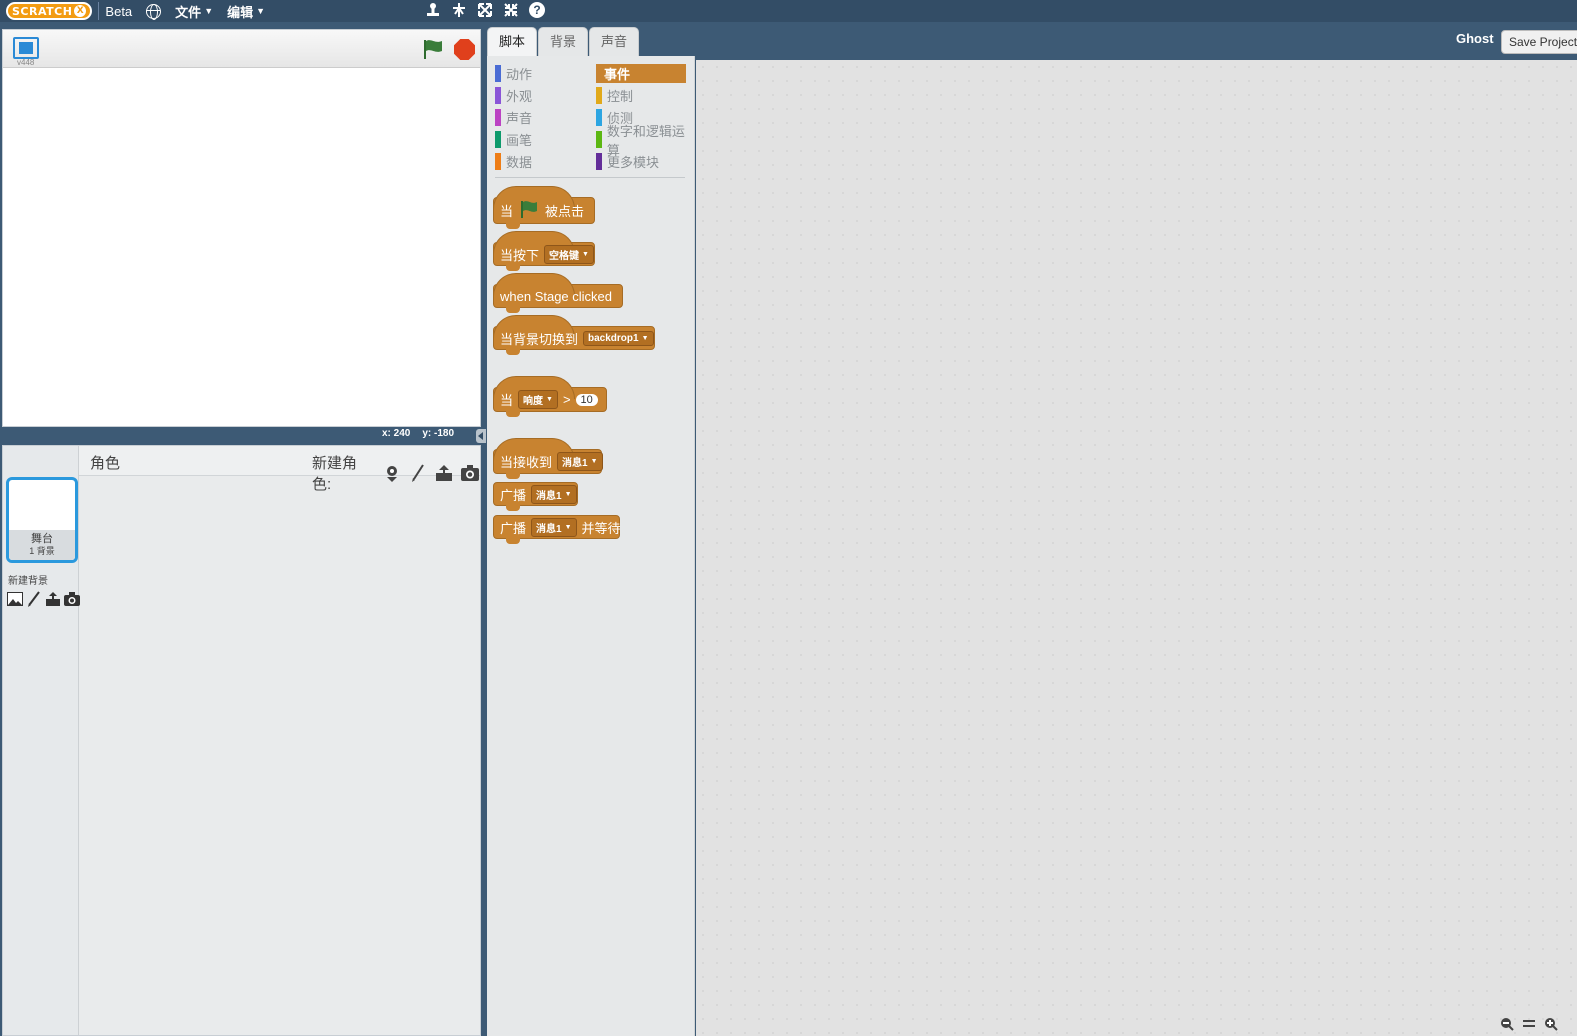 The width and height of the screenshot is (1577, 1036). Describe the element at coordinates (26, 48) in the screenshot. I see `fullscreen-icon` at that location.